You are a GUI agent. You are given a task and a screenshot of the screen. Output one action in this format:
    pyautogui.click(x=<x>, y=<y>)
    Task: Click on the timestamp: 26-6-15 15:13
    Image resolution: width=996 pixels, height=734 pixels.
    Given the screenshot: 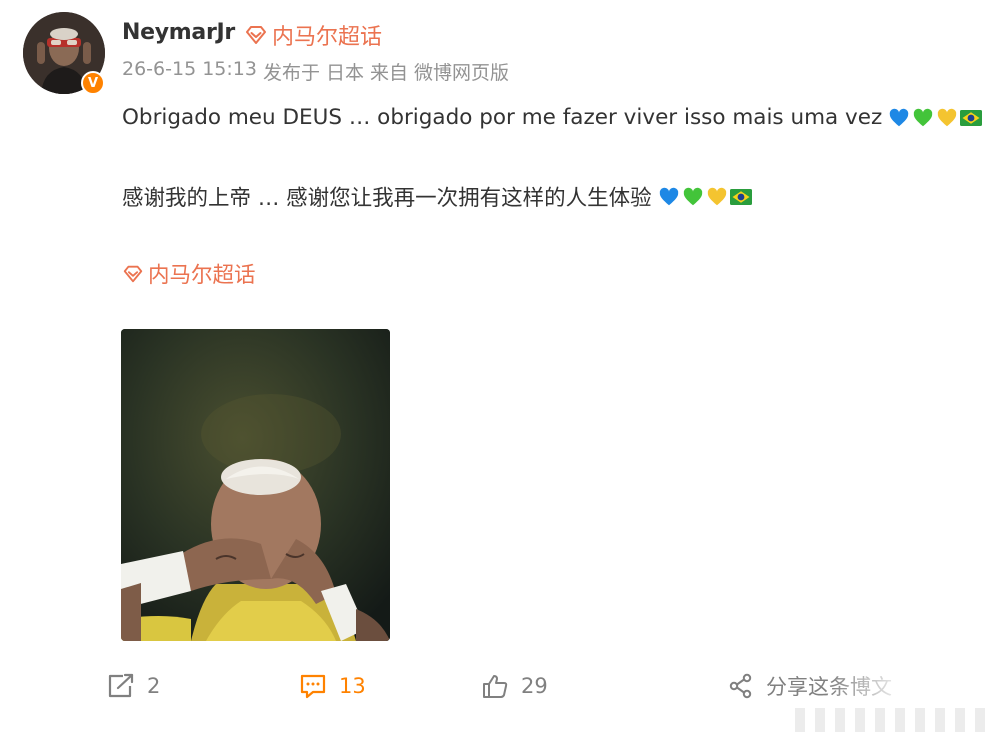 What is the action you would take?
    pyautogui.click(x=189, y=71)
    